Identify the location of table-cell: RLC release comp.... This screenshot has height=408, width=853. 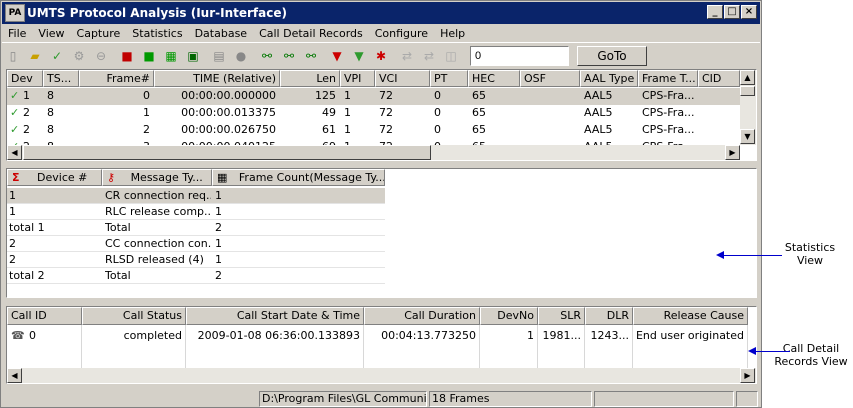
(158, 211).